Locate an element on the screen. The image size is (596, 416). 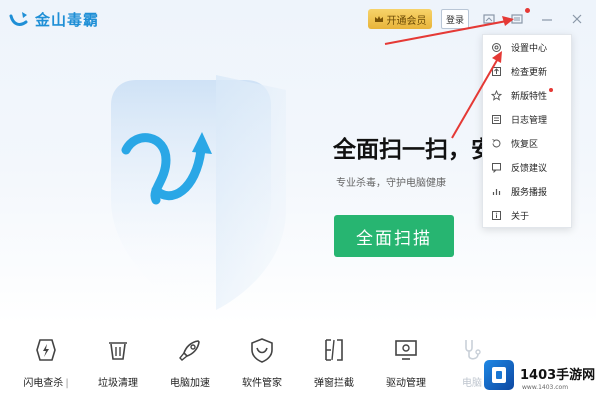
trash-icon is located at coordinates (118, 351).